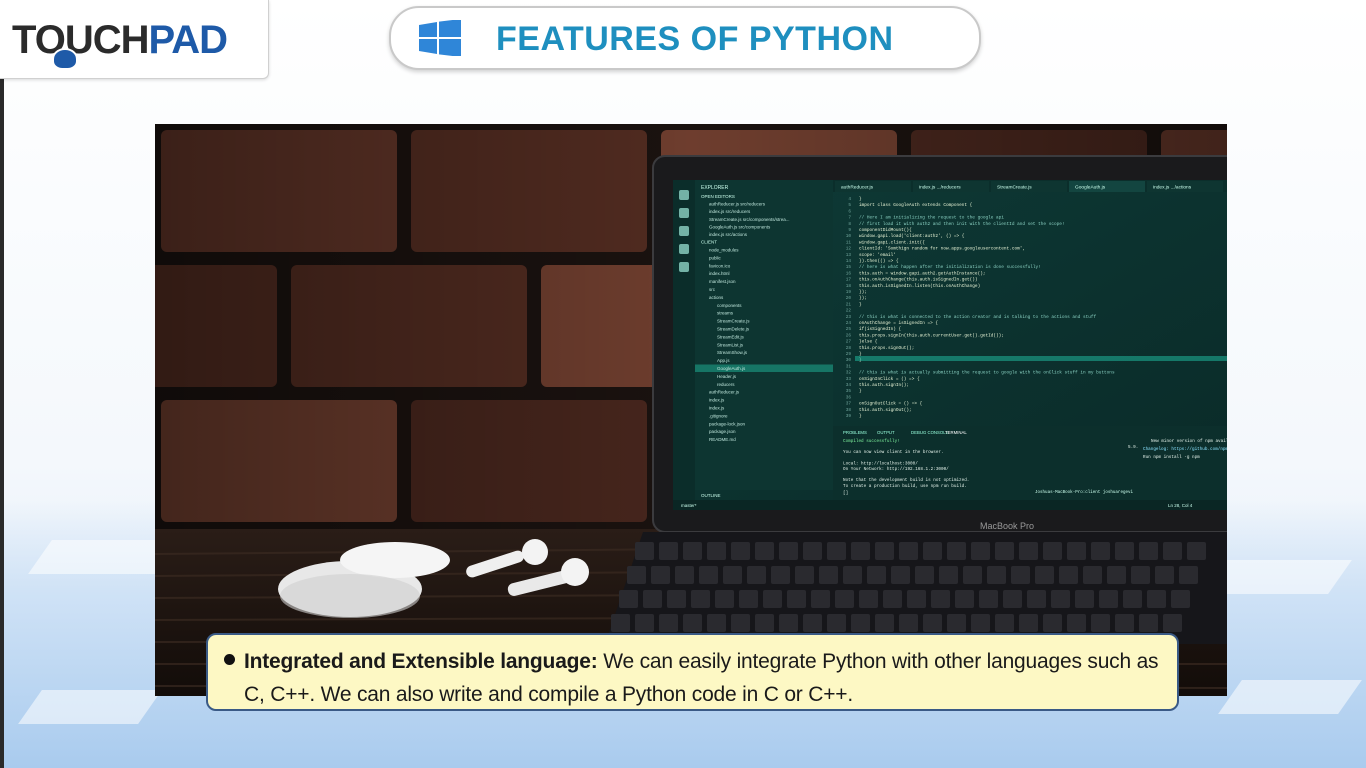 This screenshot has height=768, width=1366. What do you see at coordinates (930, 432) in the screenshot?
I see `svg-text: DEBUG CONSOLE` at bounding box center [930, 432].